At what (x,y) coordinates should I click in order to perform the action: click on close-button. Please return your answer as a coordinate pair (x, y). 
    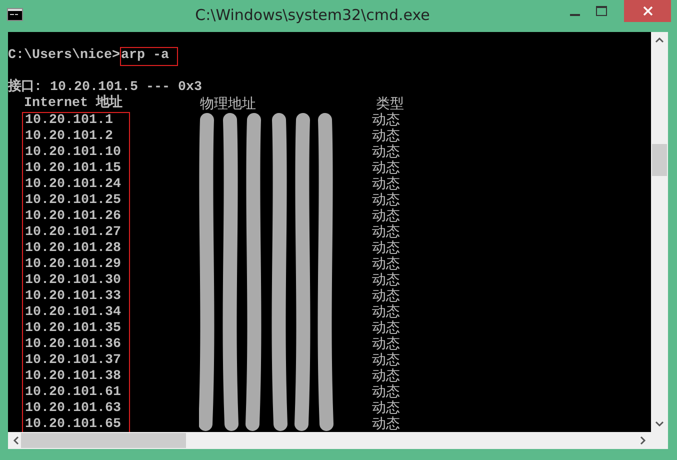
    Looking at the image, I should click on (647, 11).